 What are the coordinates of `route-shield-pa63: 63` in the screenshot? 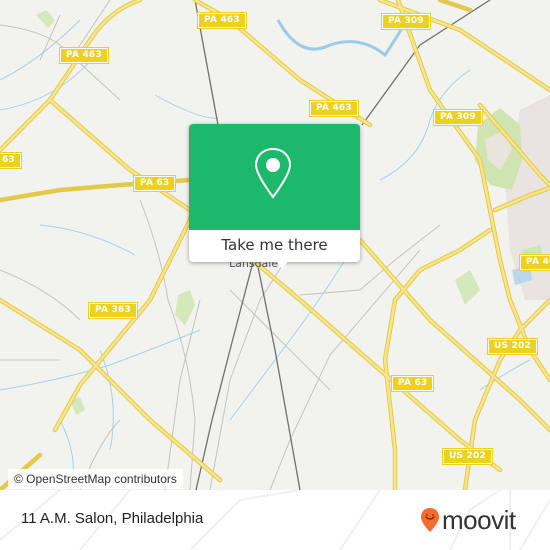 It's located at (11, 160).